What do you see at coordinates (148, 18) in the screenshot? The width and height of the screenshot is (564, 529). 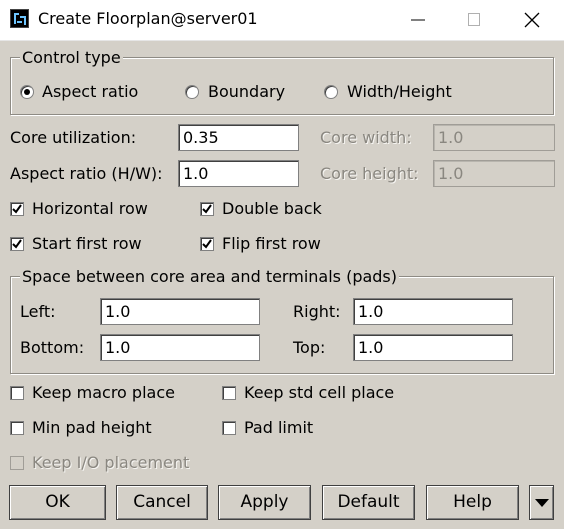 I see `window-title: Create Floorplan@server01` at bounding box center [148, 18].